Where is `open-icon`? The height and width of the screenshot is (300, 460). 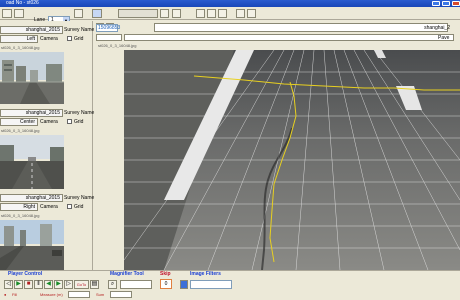 open-icon is located at coordinates (7, 13).